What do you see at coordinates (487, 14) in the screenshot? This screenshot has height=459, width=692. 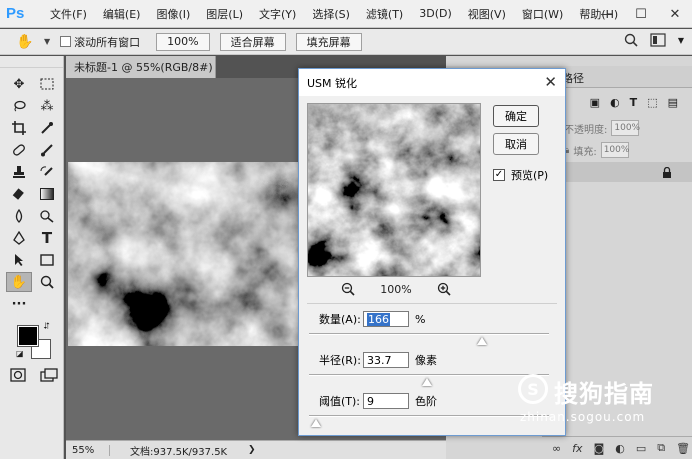 I see `menu-view: 视图(V)` at bounding box center [487, 14].